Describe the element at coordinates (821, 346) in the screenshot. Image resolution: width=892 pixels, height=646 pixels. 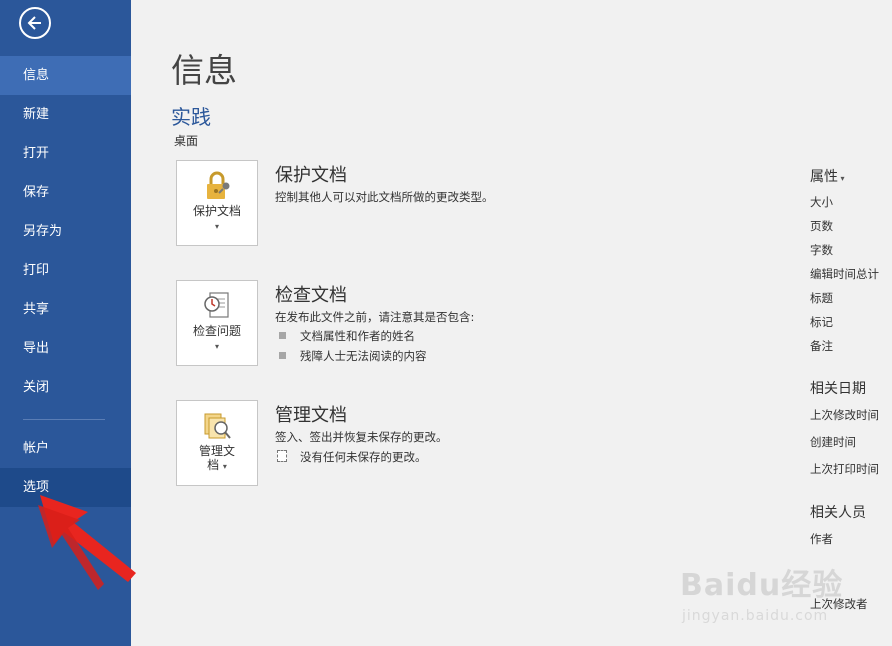
I see `prop-comments: 备注` at that location.